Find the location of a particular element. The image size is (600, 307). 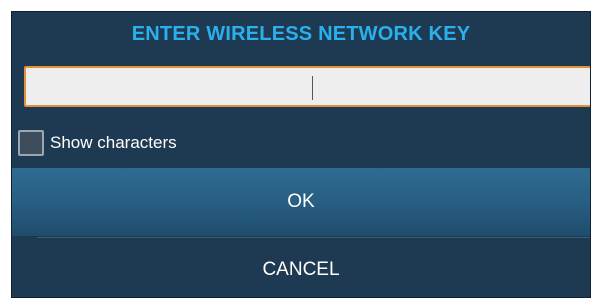

show-characters-checkbox is located at coordinates (31, 143).